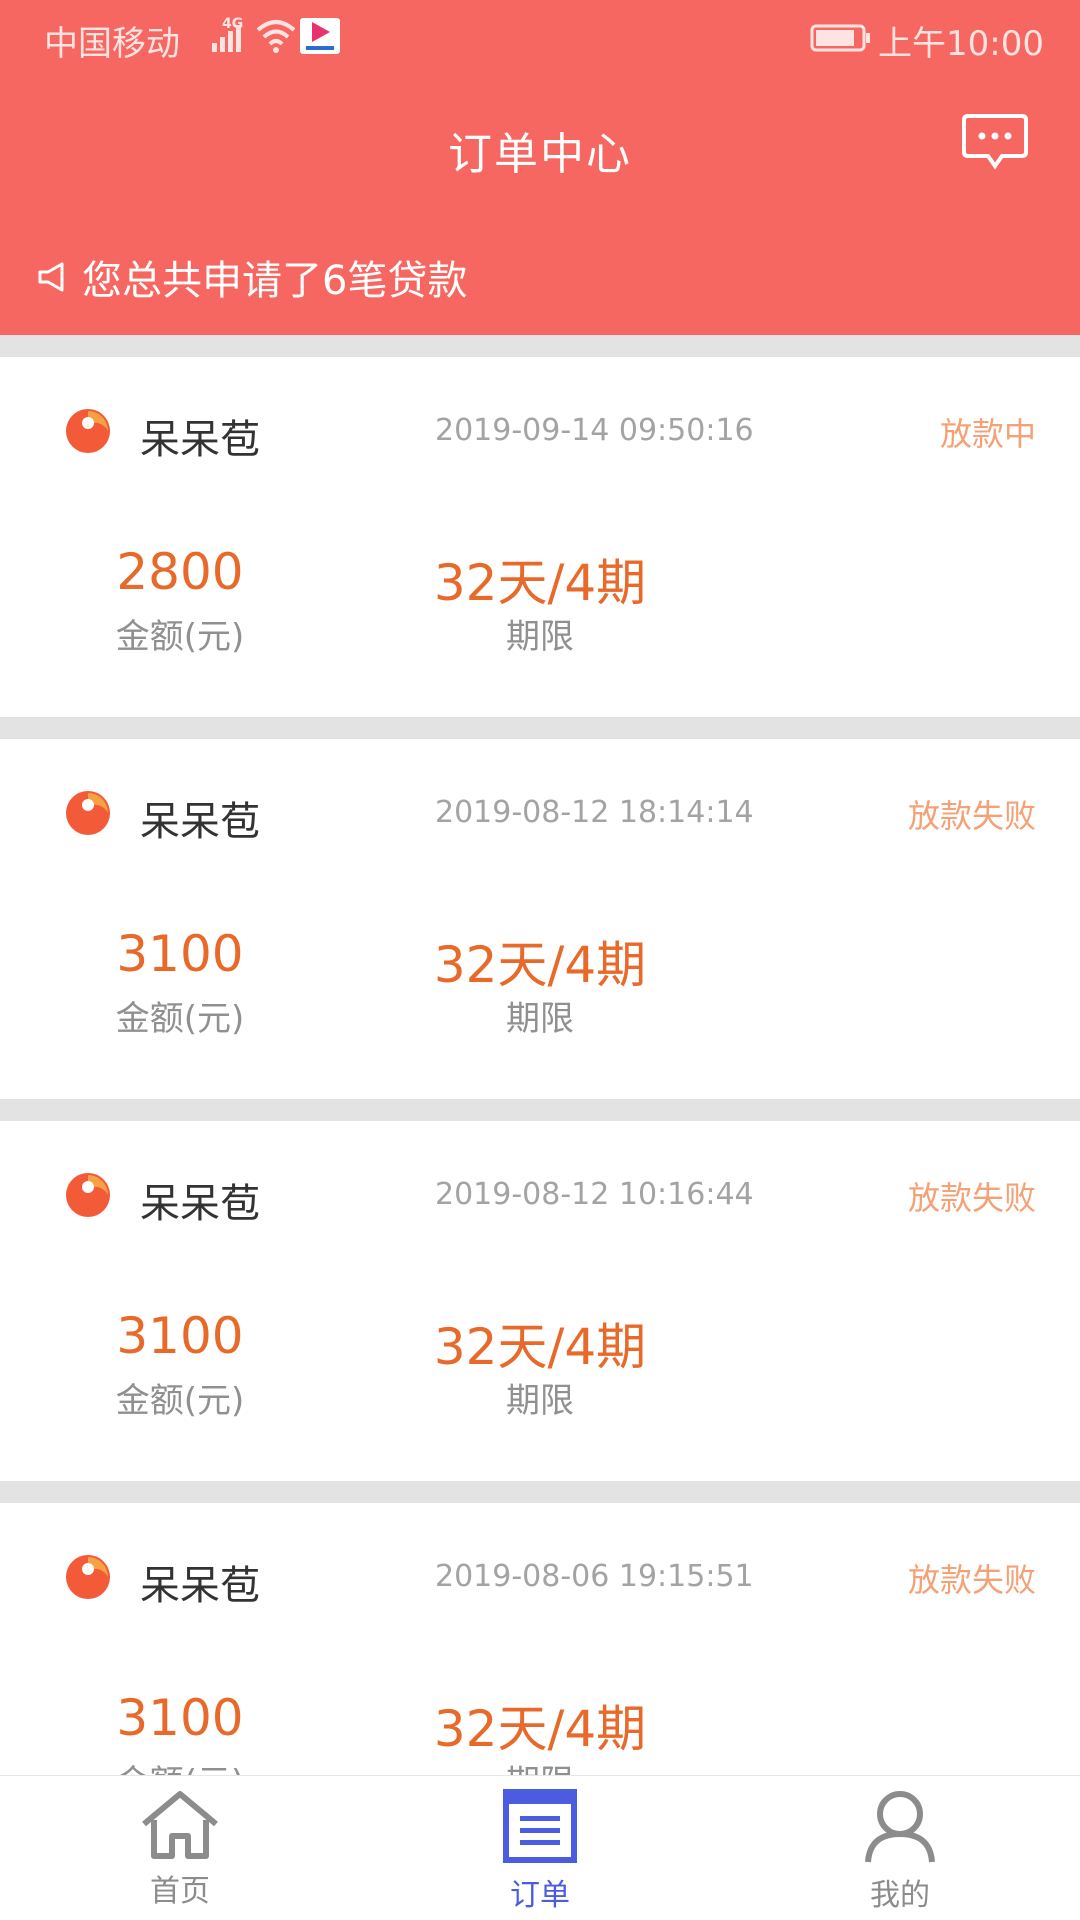  Describe the element at coordinates (594, 1194) in the screenshot. I see `order-time: 2019-08-12 10:16:44` at that location.